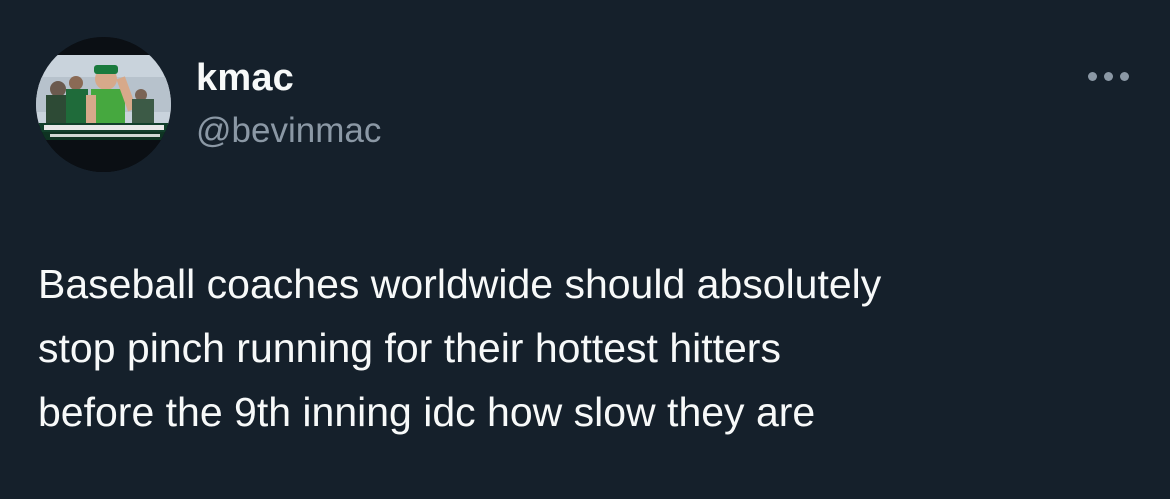 The height and width of the screenshot is (499, 1170). I want to click on more-options-button, so click(1108, 76).